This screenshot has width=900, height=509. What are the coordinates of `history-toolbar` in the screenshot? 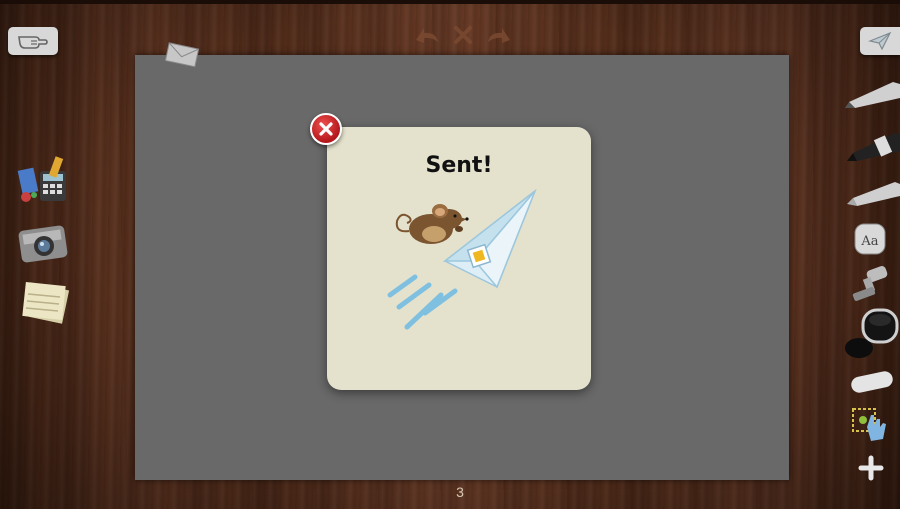 It's located at (463, 35).